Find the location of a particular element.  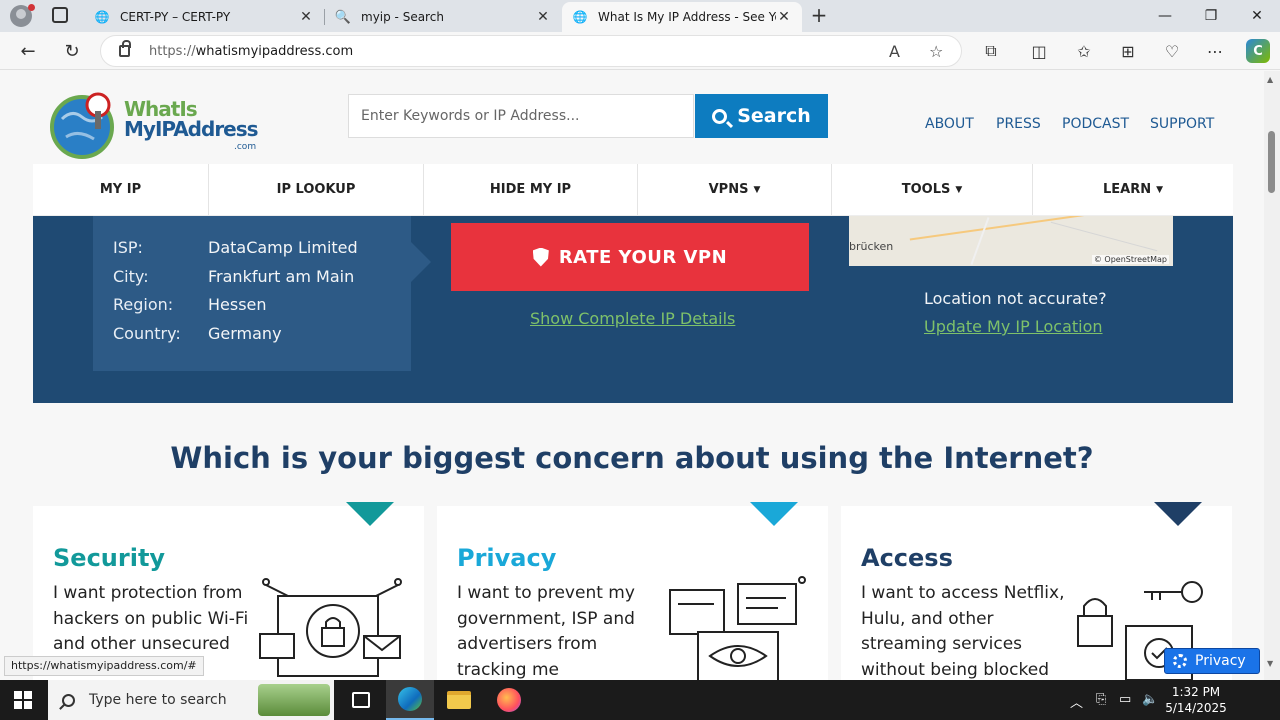

collections-icon: ⊞ is located at coordinates (1128, 51).